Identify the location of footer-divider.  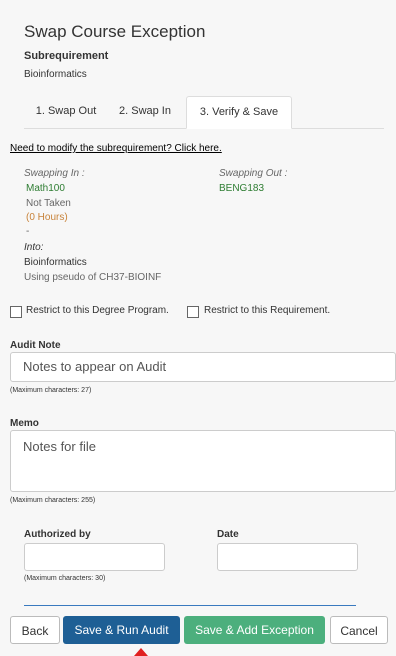
(190, 605).